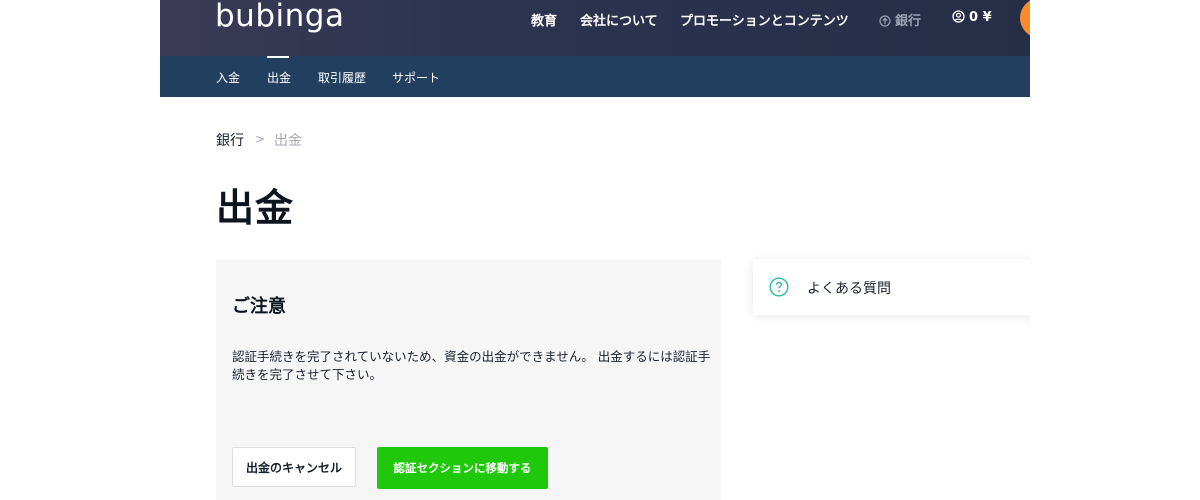 This screenshot has height=500, width=1200. I want to click on breadcrumb-bank: 銀行, so click(230, 140).